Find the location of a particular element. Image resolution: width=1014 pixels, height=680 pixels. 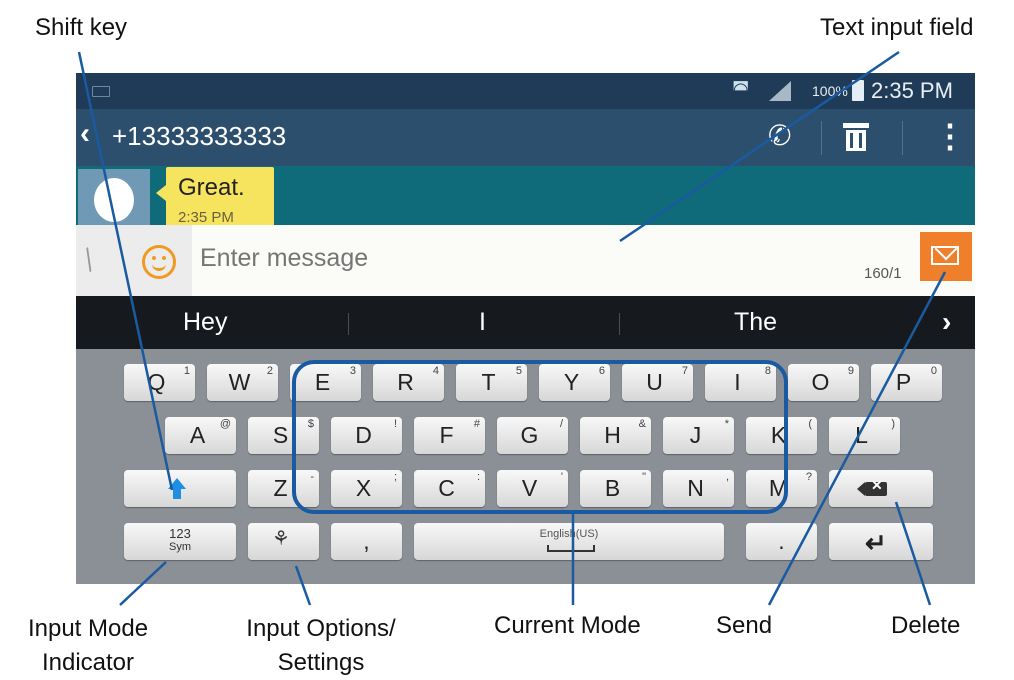

callout-line-input-mode is located at coordinates (143, 583).